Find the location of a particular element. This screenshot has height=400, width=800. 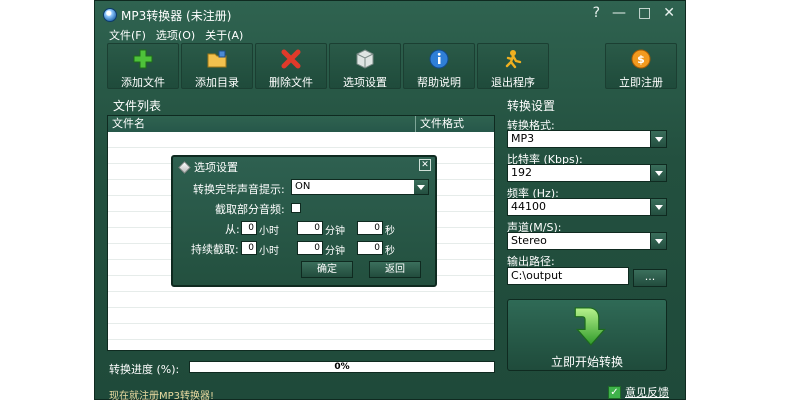

duration-seconds-input: 0 is located at coordinates (370, 248).